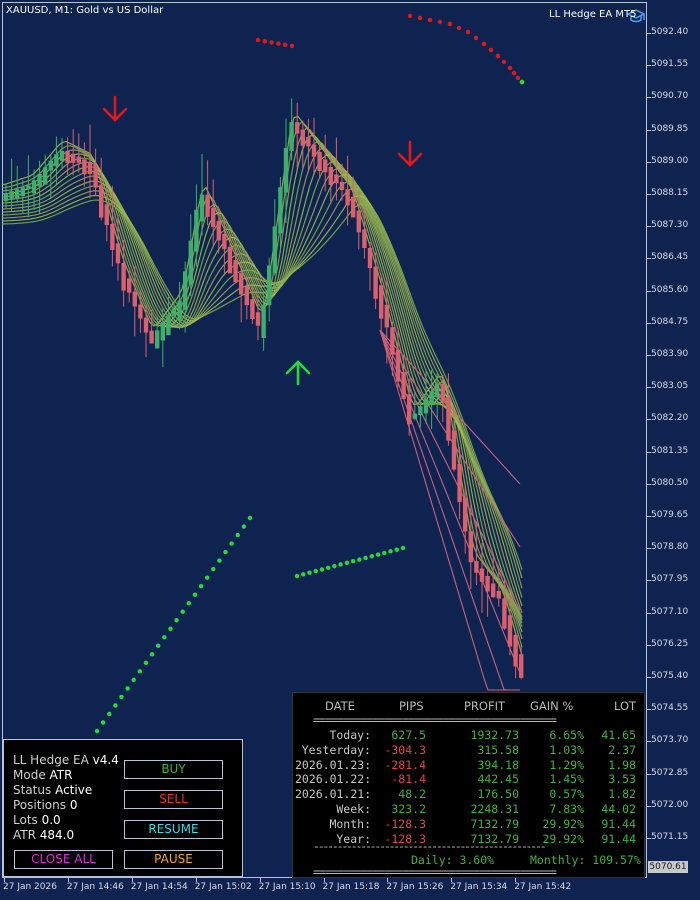 This screenshot has height=900, width=700. What do you see at coordinates (622, 779) in the screenshot?
I see `stats-row-lot: 3.53` at bounding box center [622, 779].